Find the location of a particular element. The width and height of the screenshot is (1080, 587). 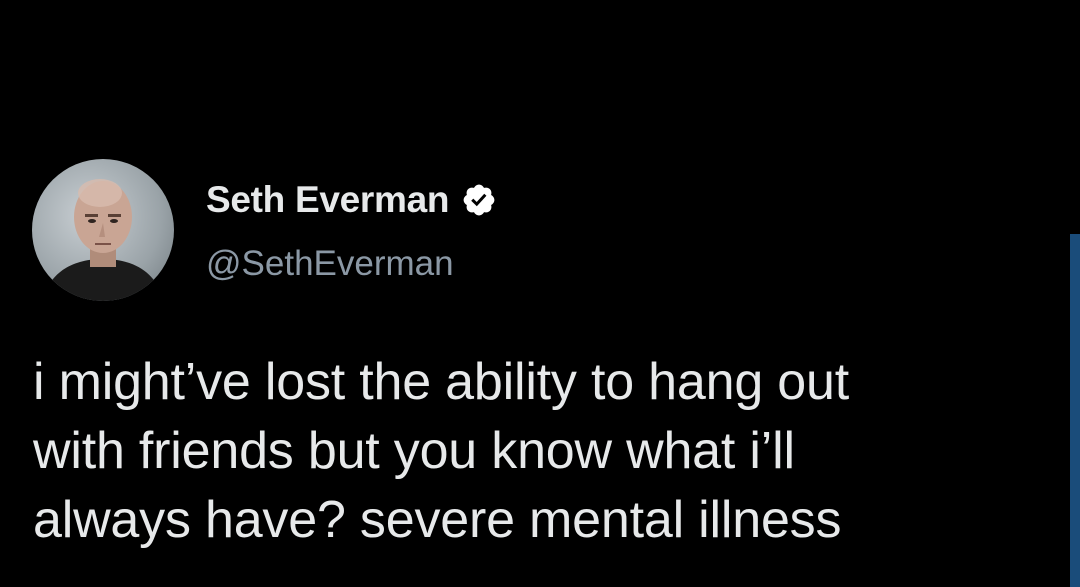

tweet-text-line: always have? severe mental illness is located at coordinates (437, 520).